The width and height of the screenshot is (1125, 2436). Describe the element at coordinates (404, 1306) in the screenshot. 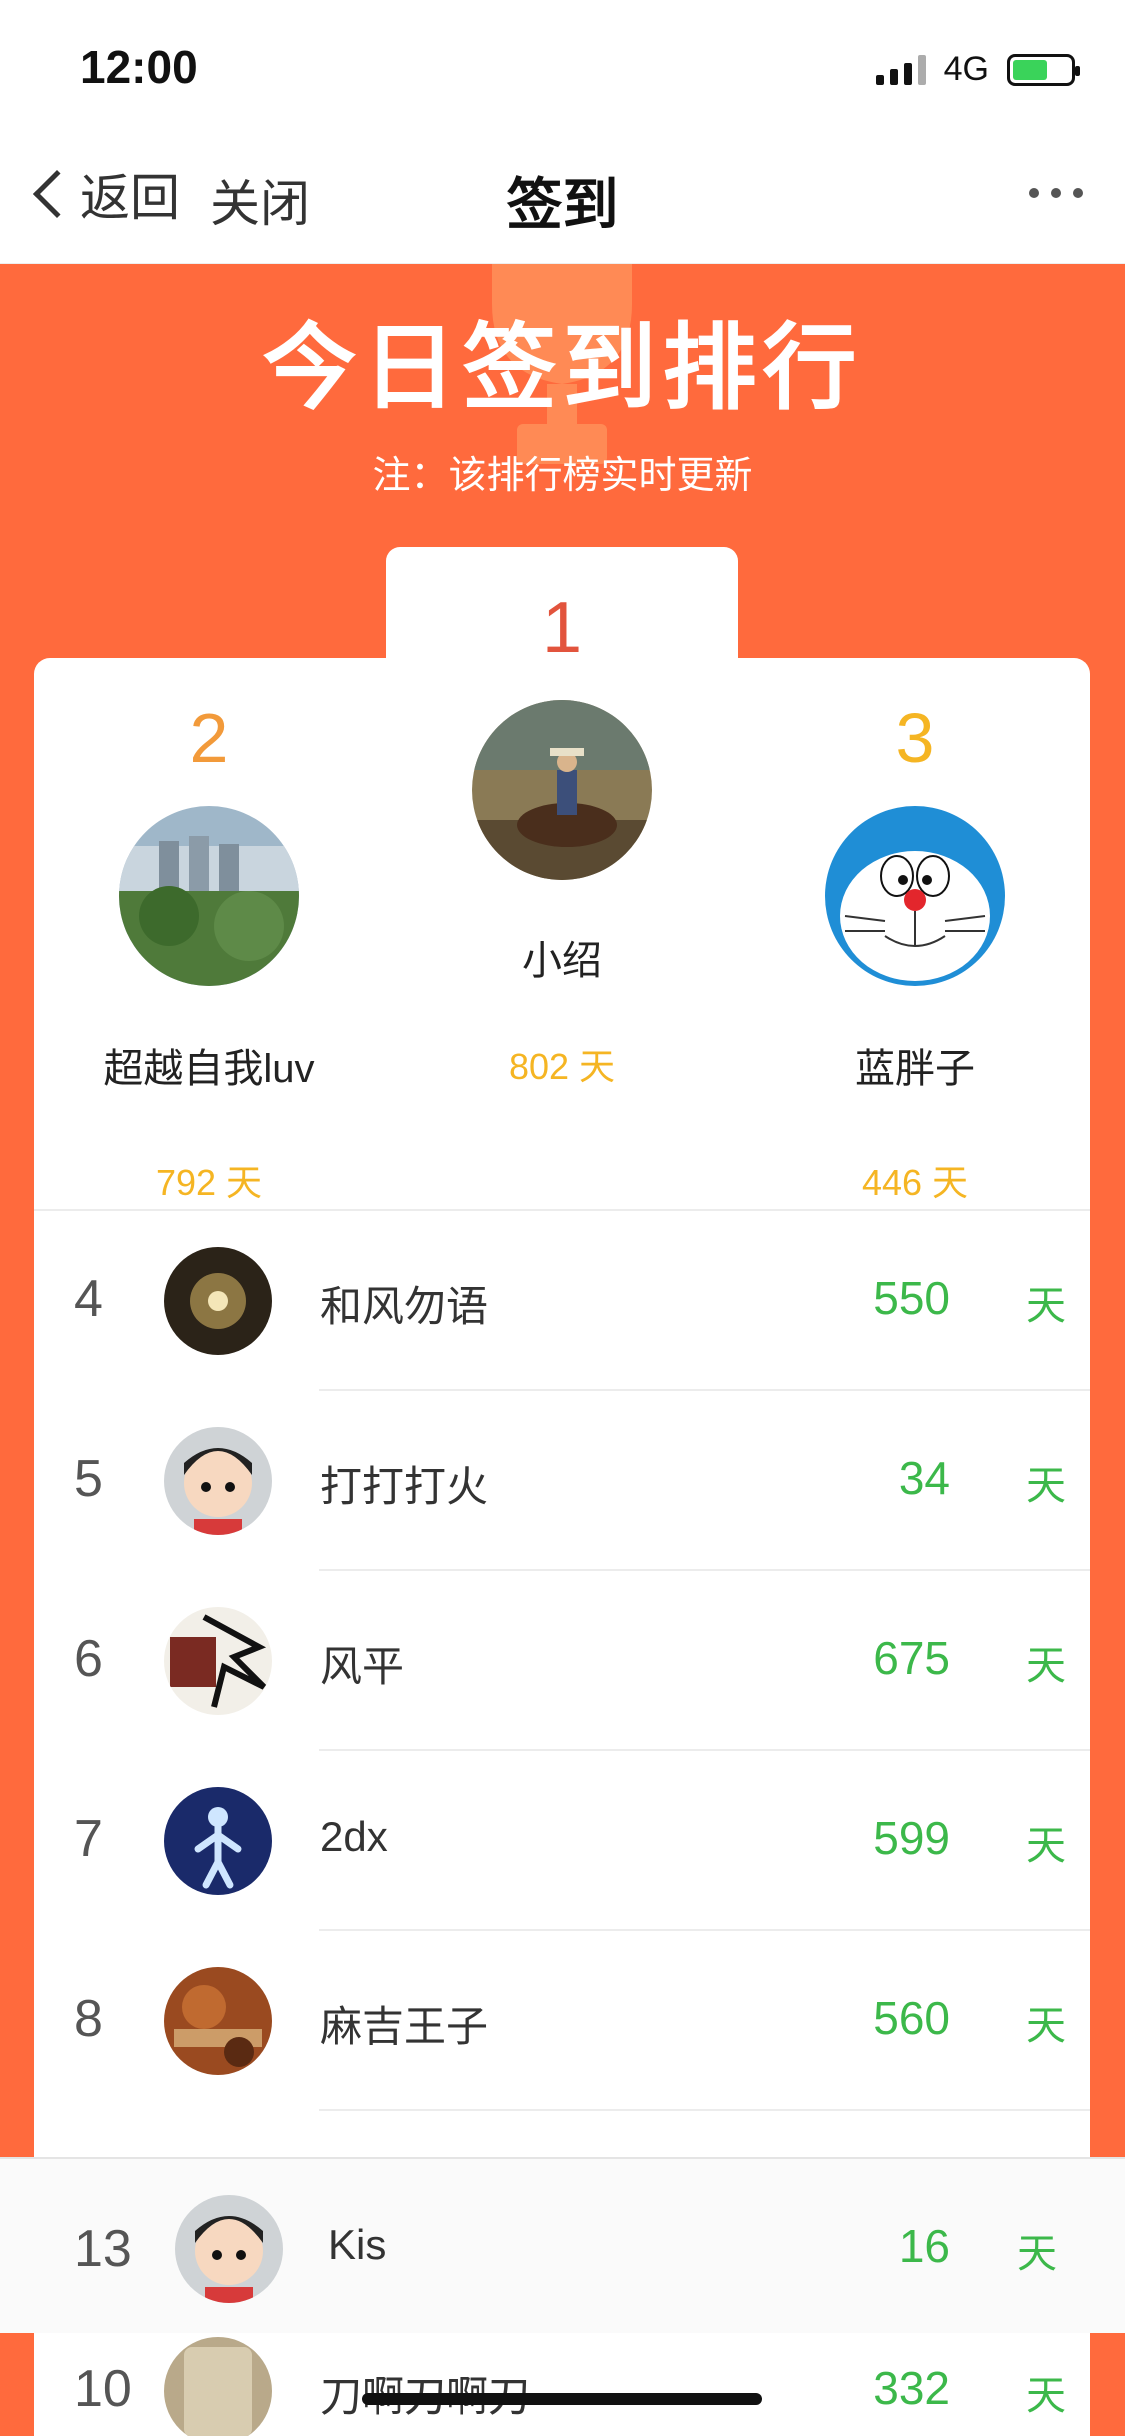

I see `row-name: 和风勿语` at that location.